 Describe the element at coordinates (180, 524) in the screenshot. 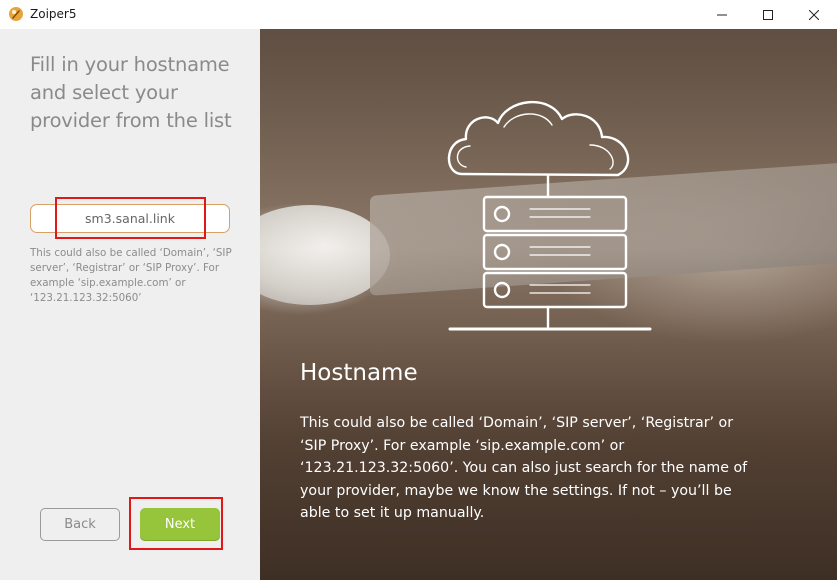

I see `next-button: Next` at that location.